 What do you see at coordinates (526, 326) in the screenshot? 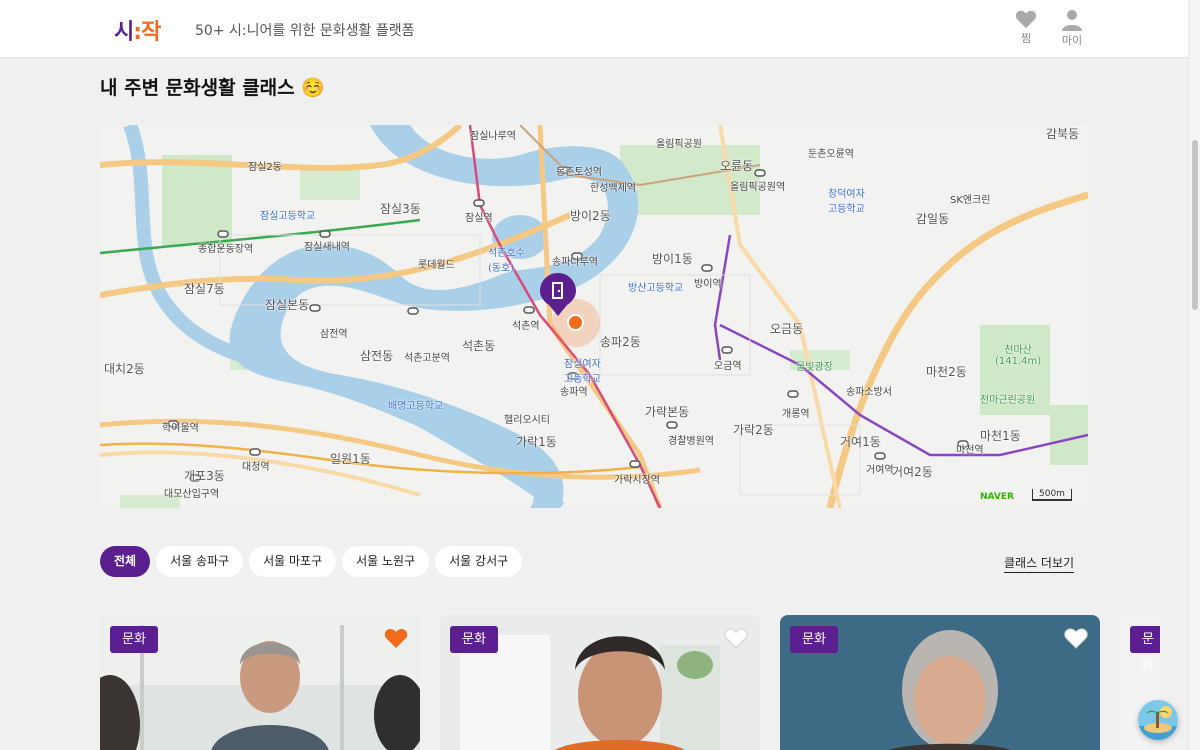
I see `station-label: 석촌역` at bounding box center [526, 326].